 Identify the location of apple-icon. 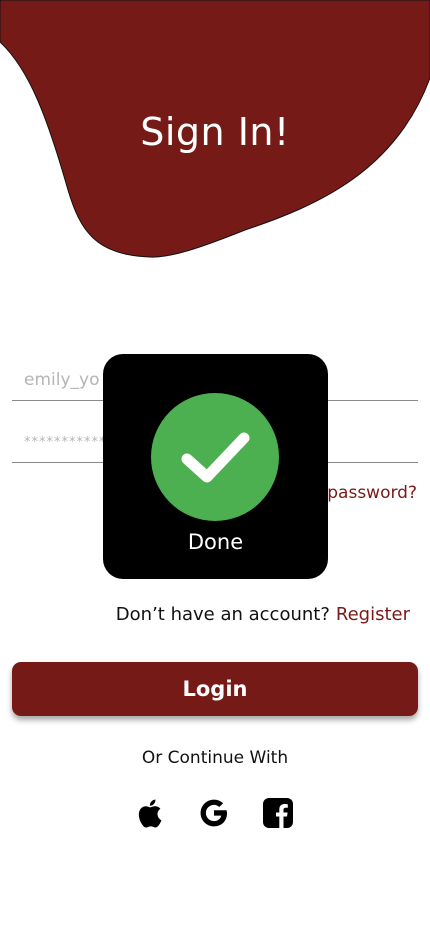
(150, 813).